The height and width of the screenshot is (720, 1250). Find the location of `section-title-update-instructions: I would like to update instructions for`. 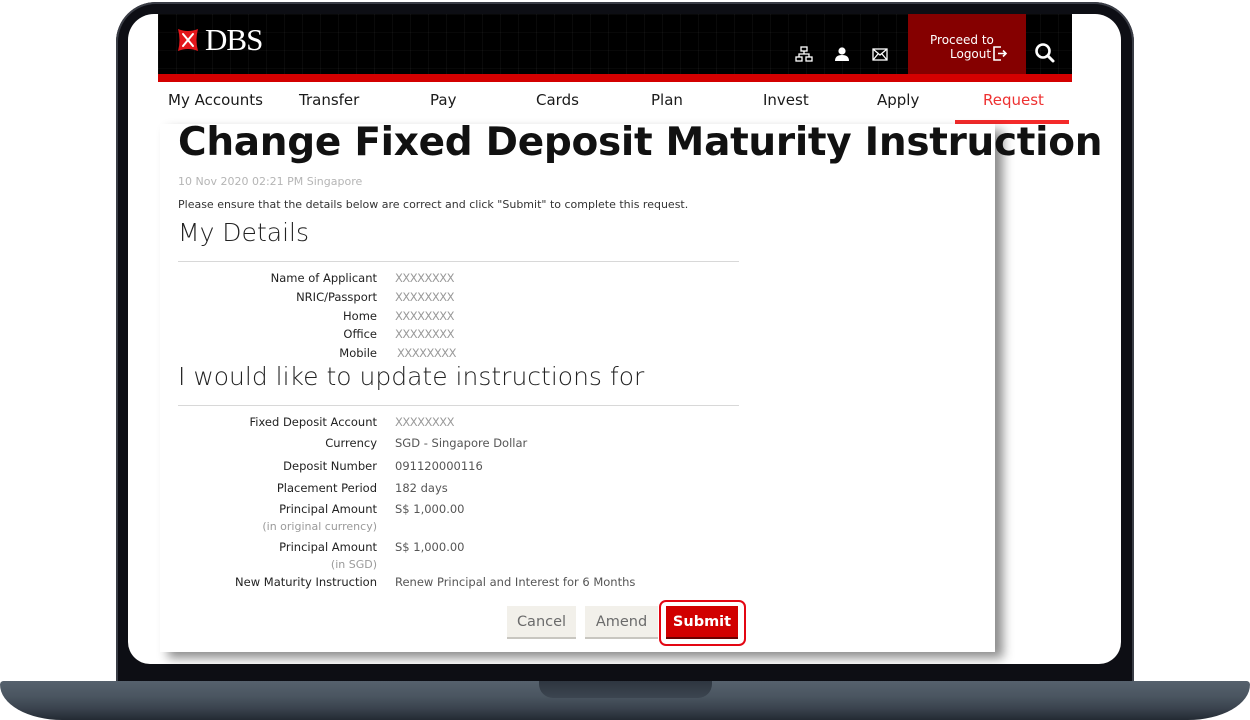

section-title-update-instructions: I would like to update instructions for is located at coordinates (411, 376).